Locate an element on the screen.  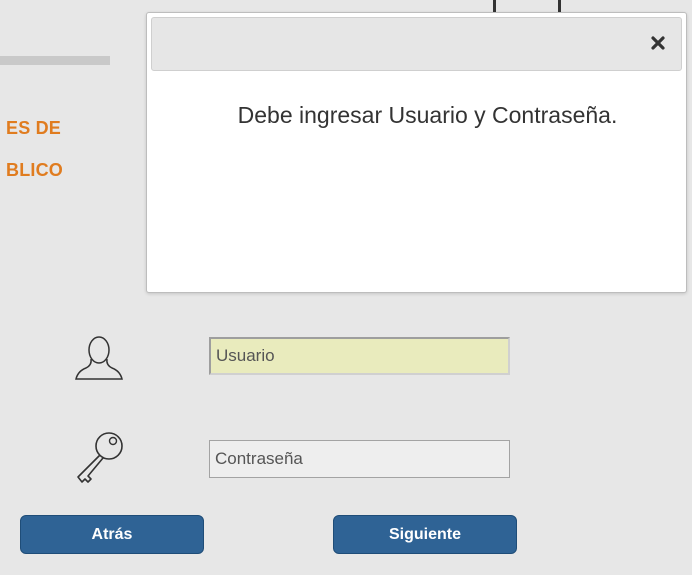
dialog-header is located at coordinates (416, 44).